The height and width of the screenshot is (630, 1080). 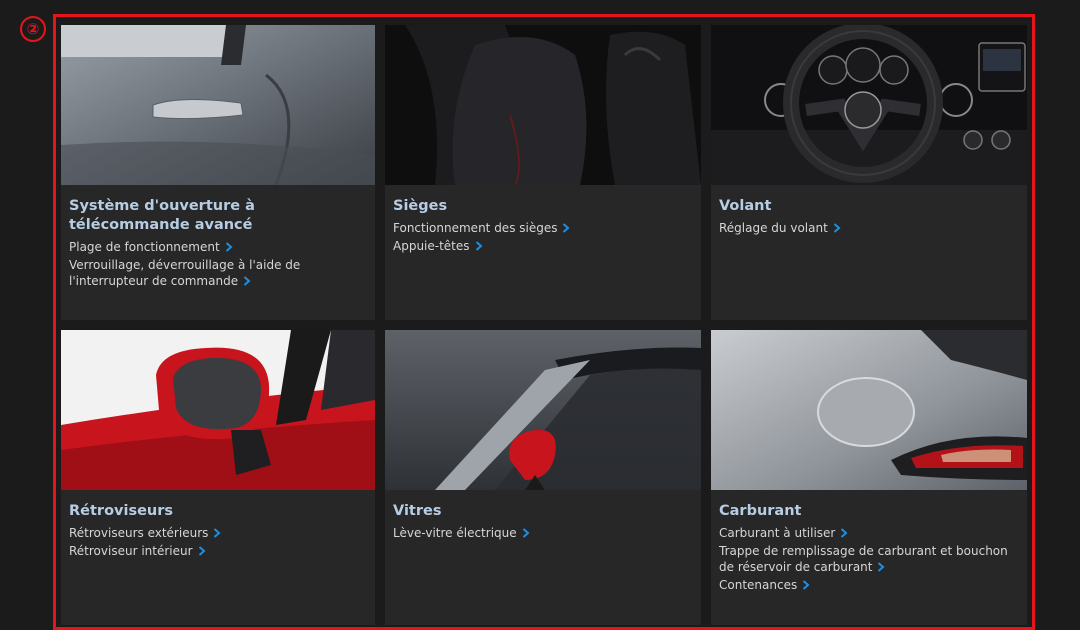 What do you see at coordinates (420, 206) in the screenshot?
I see `card-title: Sièges` at bounding box center [420, 206].